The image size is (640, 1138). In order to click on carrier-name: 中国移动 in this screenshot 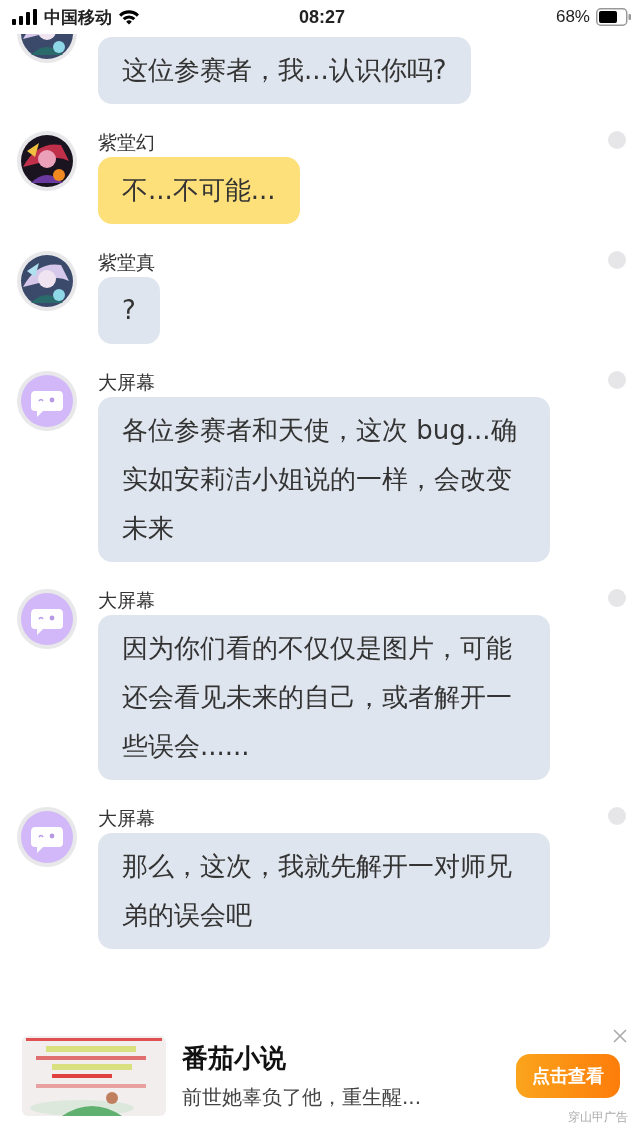, I will do `click(78, 17)`.